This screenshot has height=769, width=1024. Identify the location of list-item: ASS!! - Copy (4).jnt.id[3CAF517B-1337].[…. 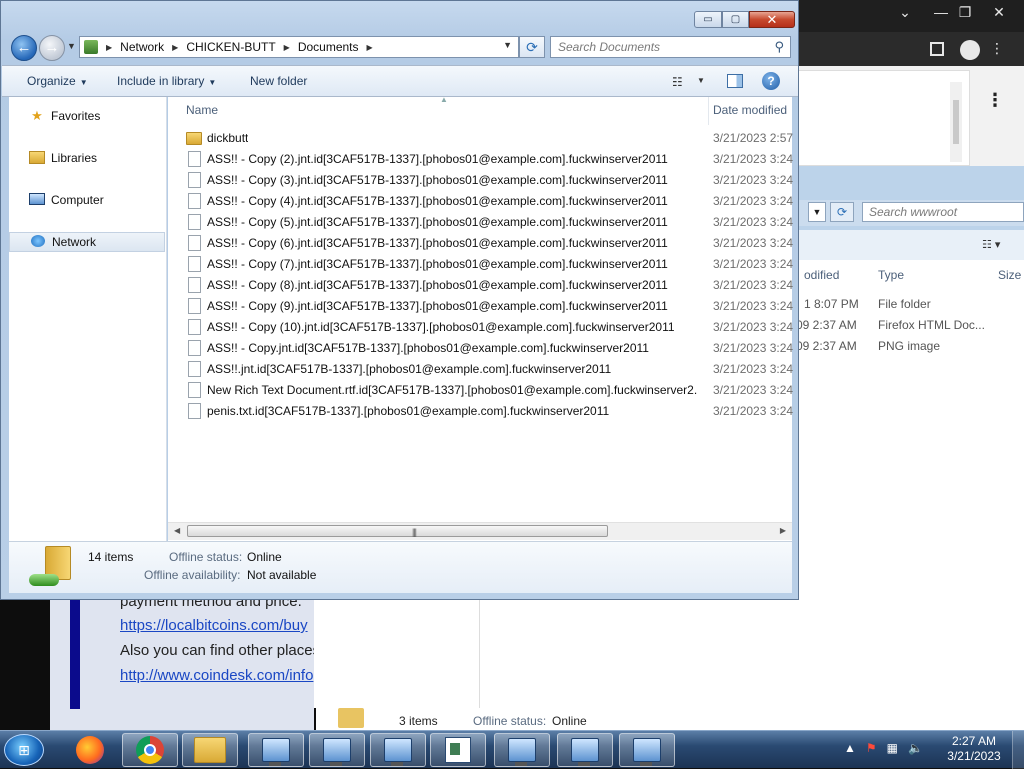
(489, 201).